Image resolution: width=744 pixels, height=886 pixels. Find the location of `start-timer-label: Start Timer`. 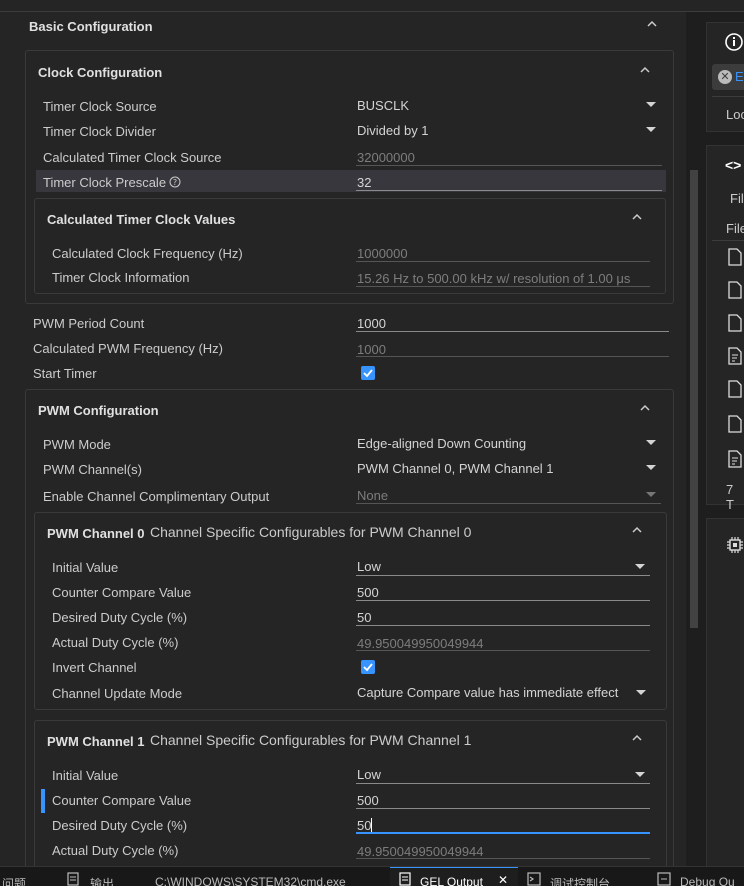

start-timer-label: Start Timer is located at coordinates (65, 373).